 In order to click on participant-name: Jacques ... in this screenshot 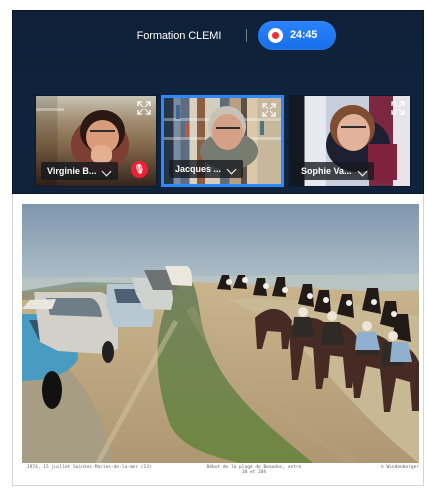, I will do `click(198, 169)`.